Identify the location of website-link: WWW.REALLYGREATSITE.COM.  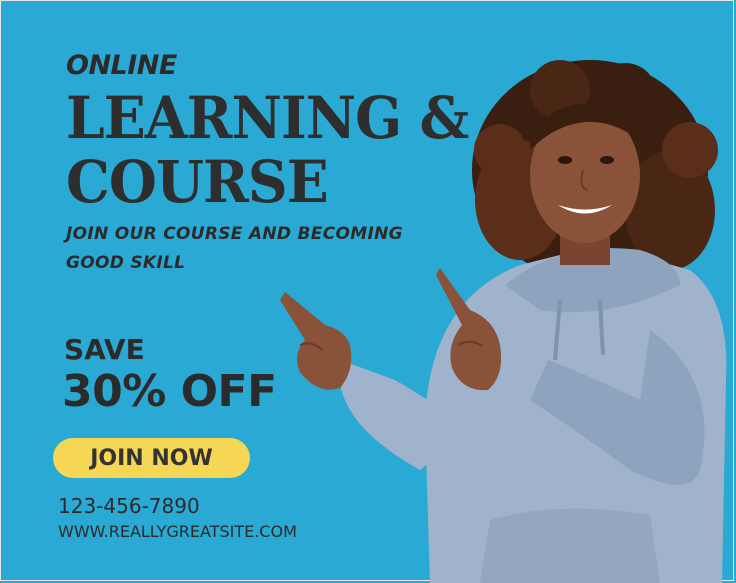
(177, 531).